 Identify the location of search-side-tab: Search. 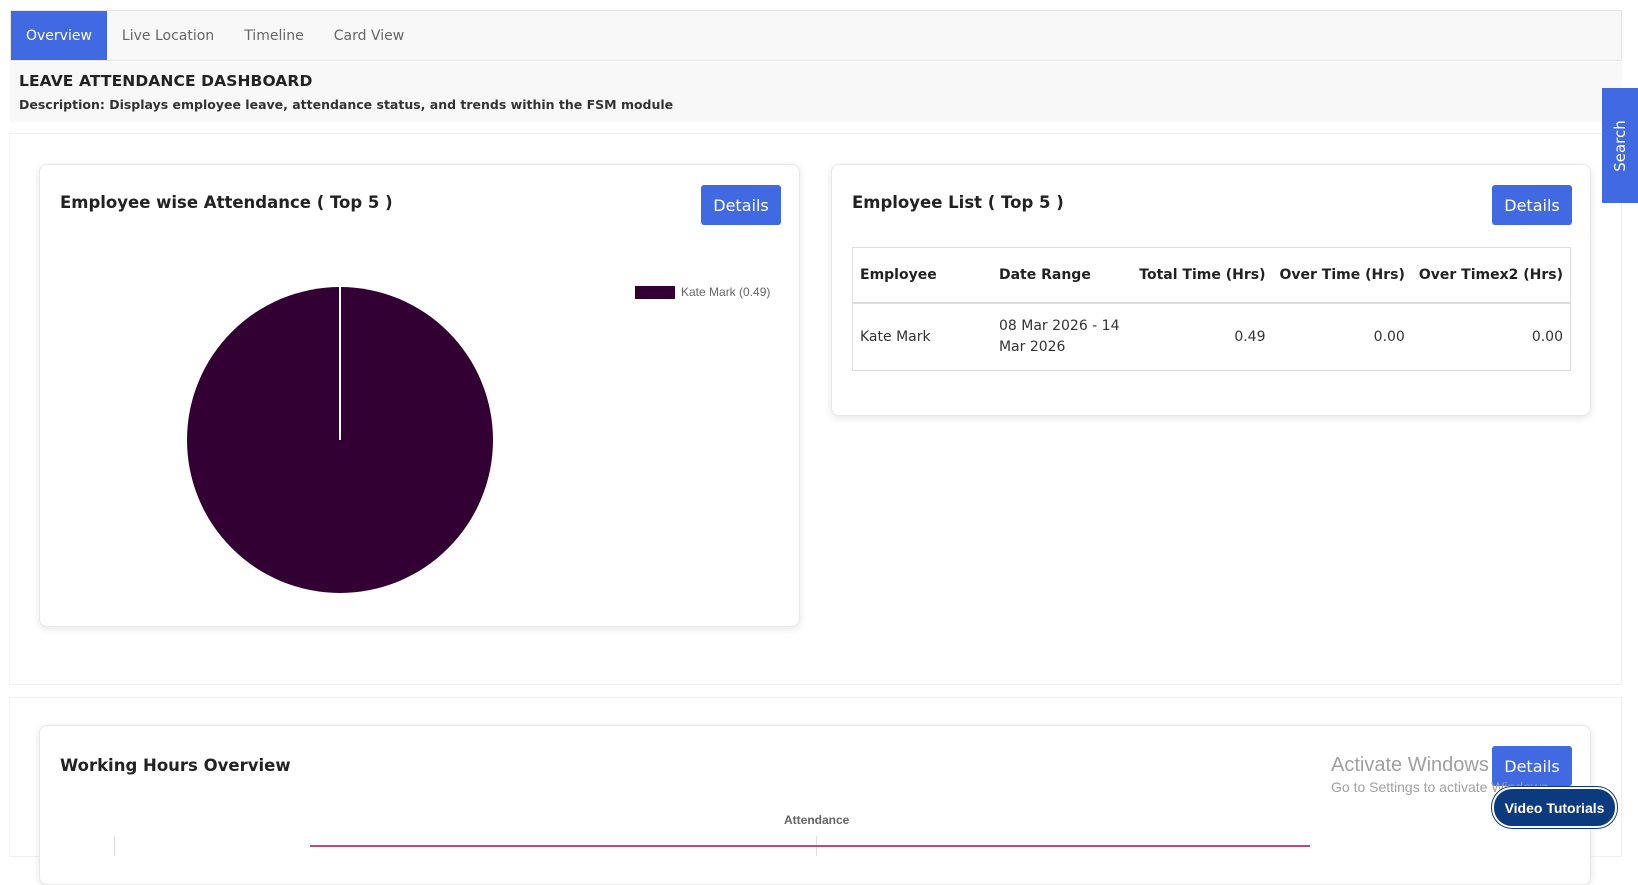
(1620, 145).